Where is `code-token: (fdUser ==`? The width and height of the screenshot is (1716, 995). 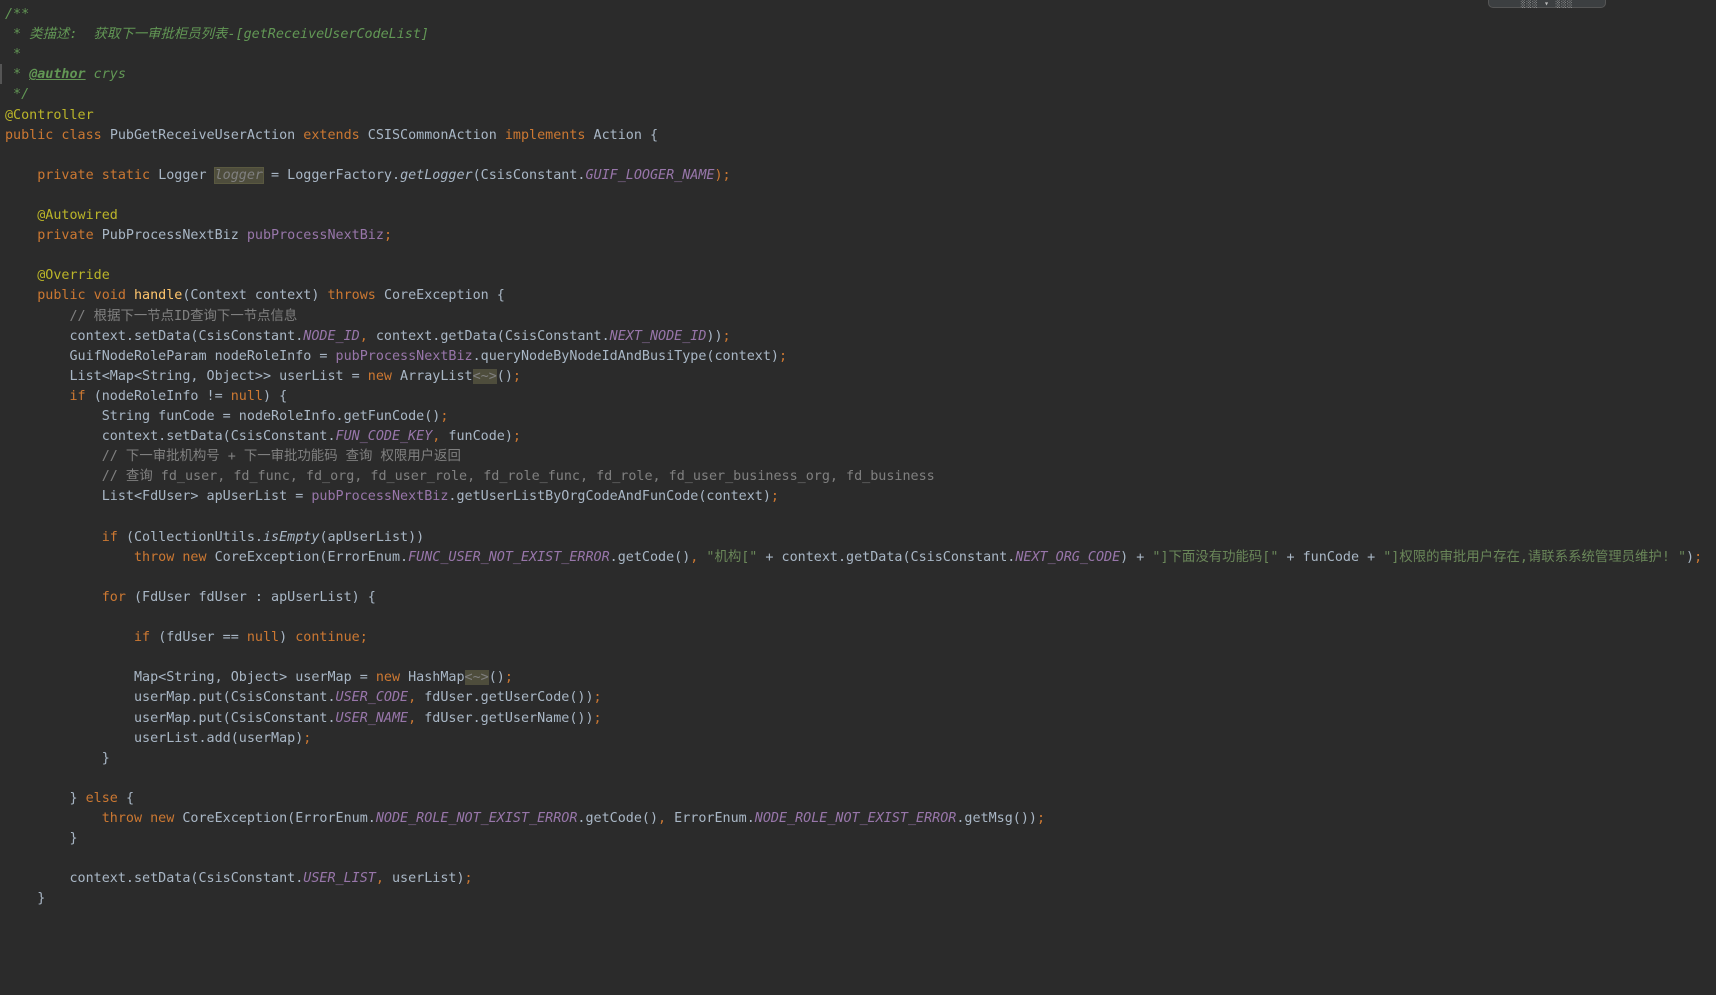
code-token: (fdUser == is located at coordinates (202, 638).